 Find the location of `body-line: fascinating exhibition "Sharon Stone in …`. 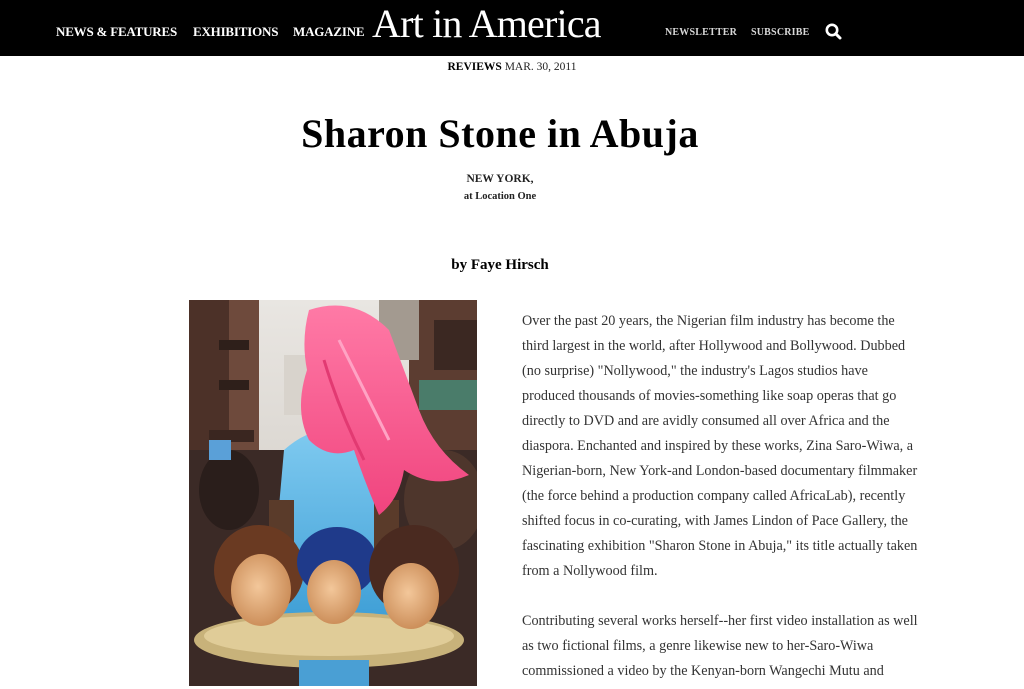

body-line: fascinating exhibition "Sharon Stone in … is located at coordinates (720, 546).